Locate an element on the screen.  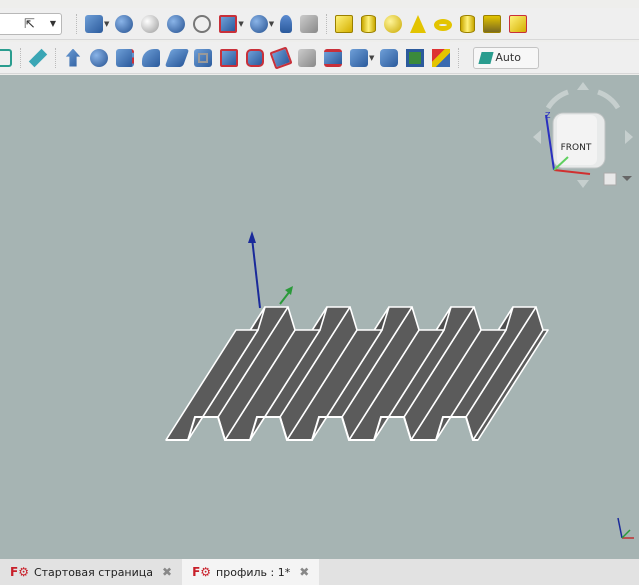
document-tabs: F⚙ Стартовая страница ✖ F⚙ профиль : 1* ✖ is located at coordinates (319, 572).